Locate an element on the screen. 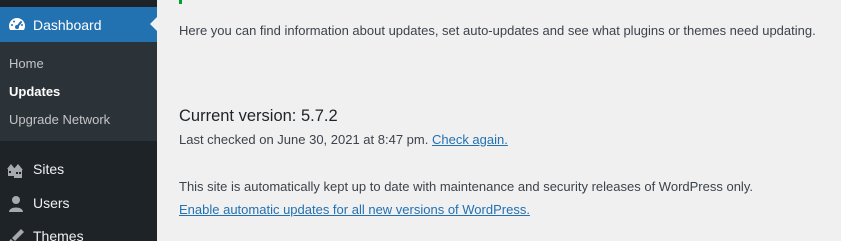 This screenshot has height=241, width=841. check-again-link: Check again. is located at coordinates (470, 139).